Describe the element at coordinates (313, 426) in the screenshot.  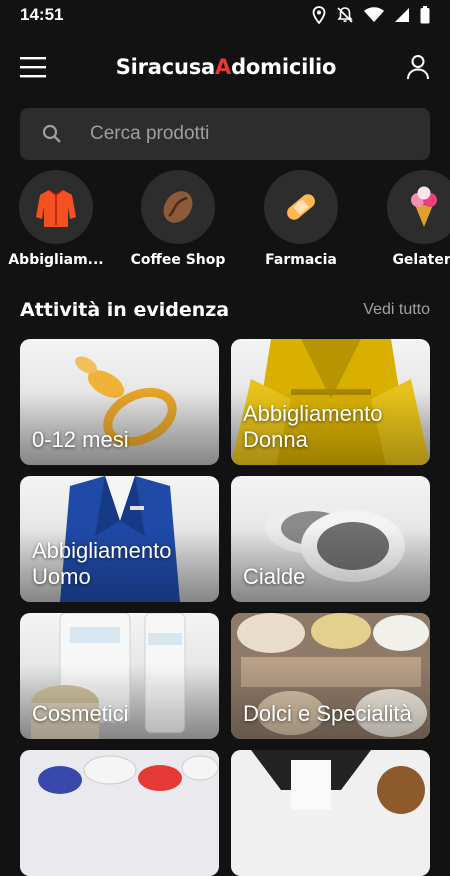
I see `card-title: Abbigliamento Donna` at that location.